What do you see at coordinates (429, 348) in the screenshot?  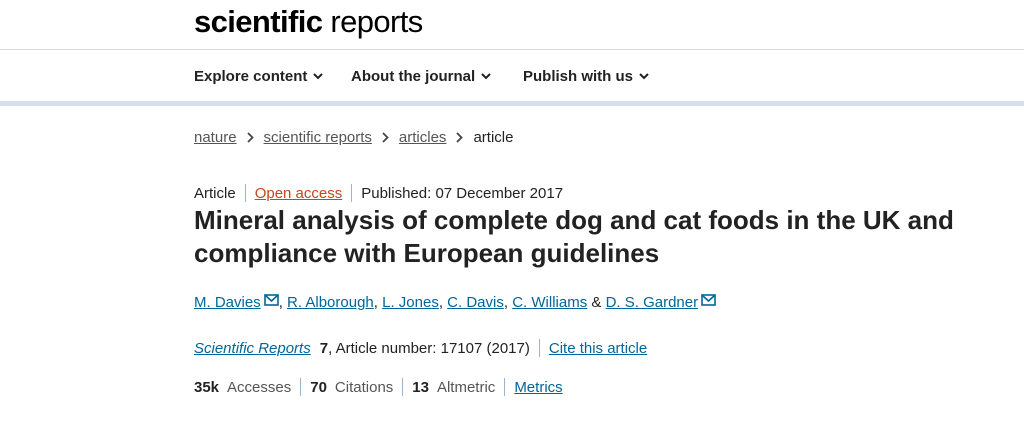 I see `article-number: , Article number: 17107 (2017)` at bounding box center [429, 348].